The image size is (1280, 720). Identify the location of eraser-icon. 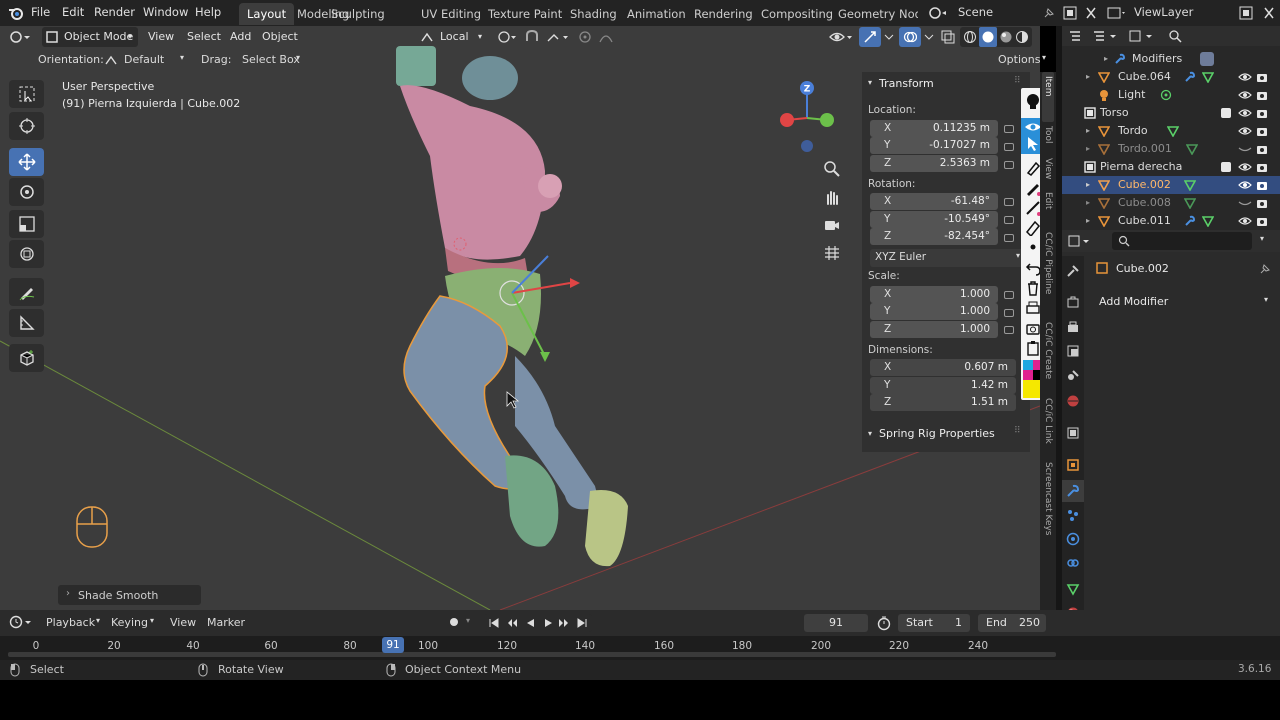
(1033, 168).